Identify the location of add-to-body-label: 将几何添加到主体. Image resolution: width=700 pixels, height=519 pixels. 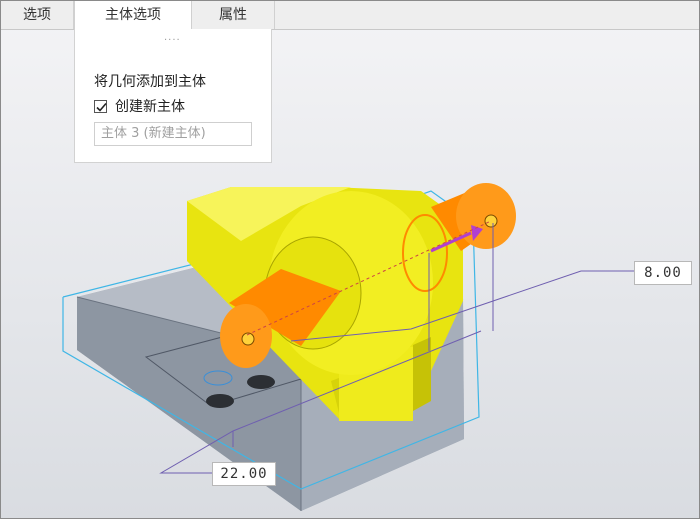
(150, 82).